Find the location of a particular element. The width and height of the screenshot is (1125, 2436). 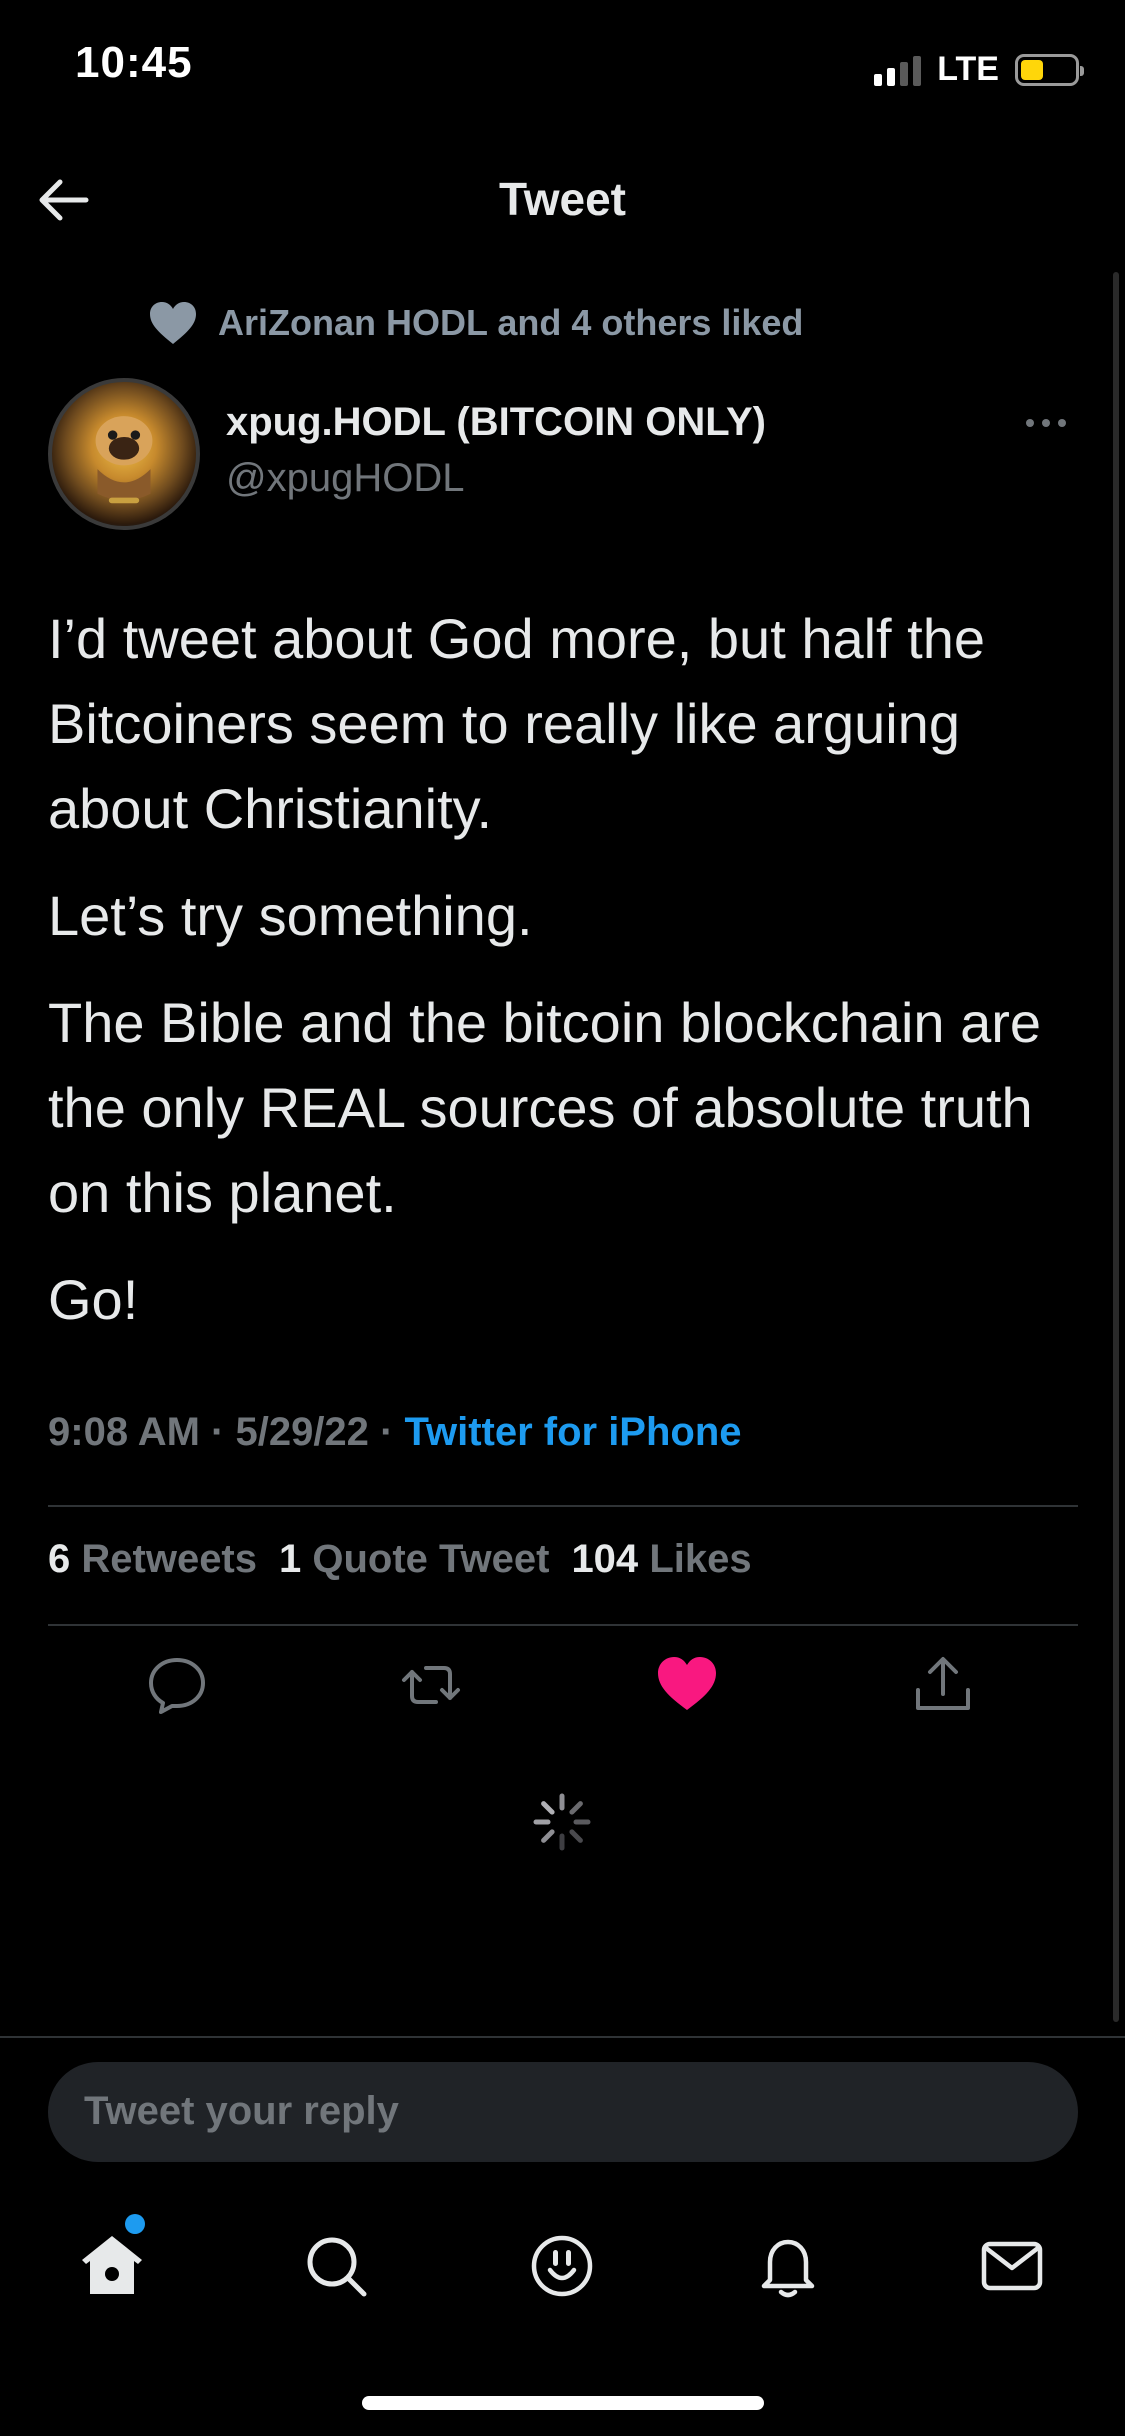

scroll-indicator is located at coordinates (1116, 1147).